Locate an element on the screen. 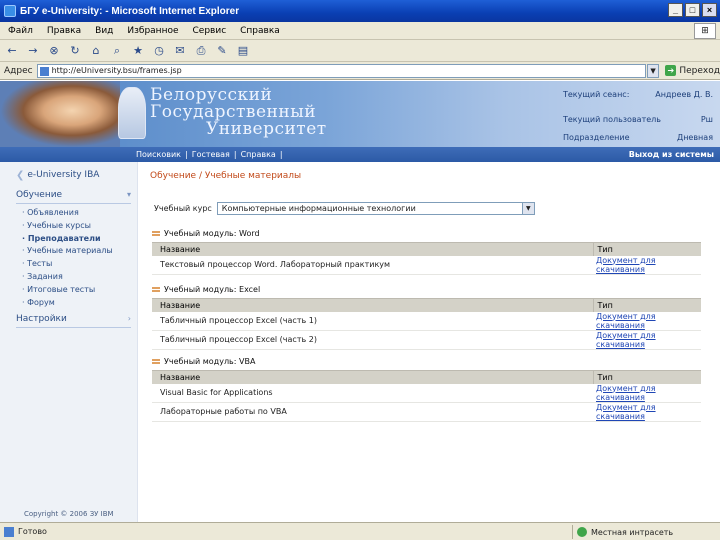  mail-icon: ✉ is located at coordinates (180, 51).